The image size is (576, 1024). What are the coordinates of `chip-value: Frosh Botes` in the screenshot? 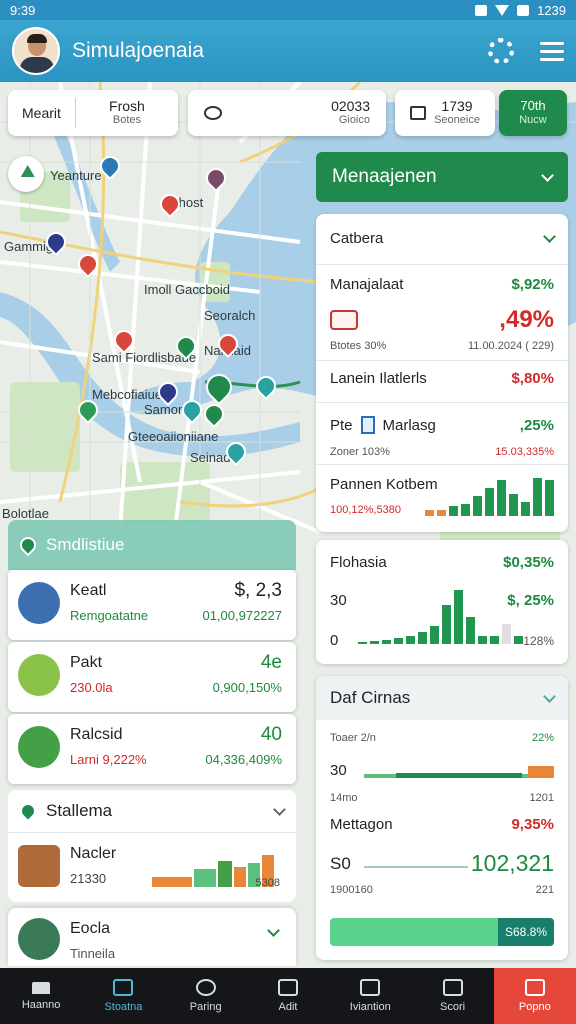 It's located at (127, 112).